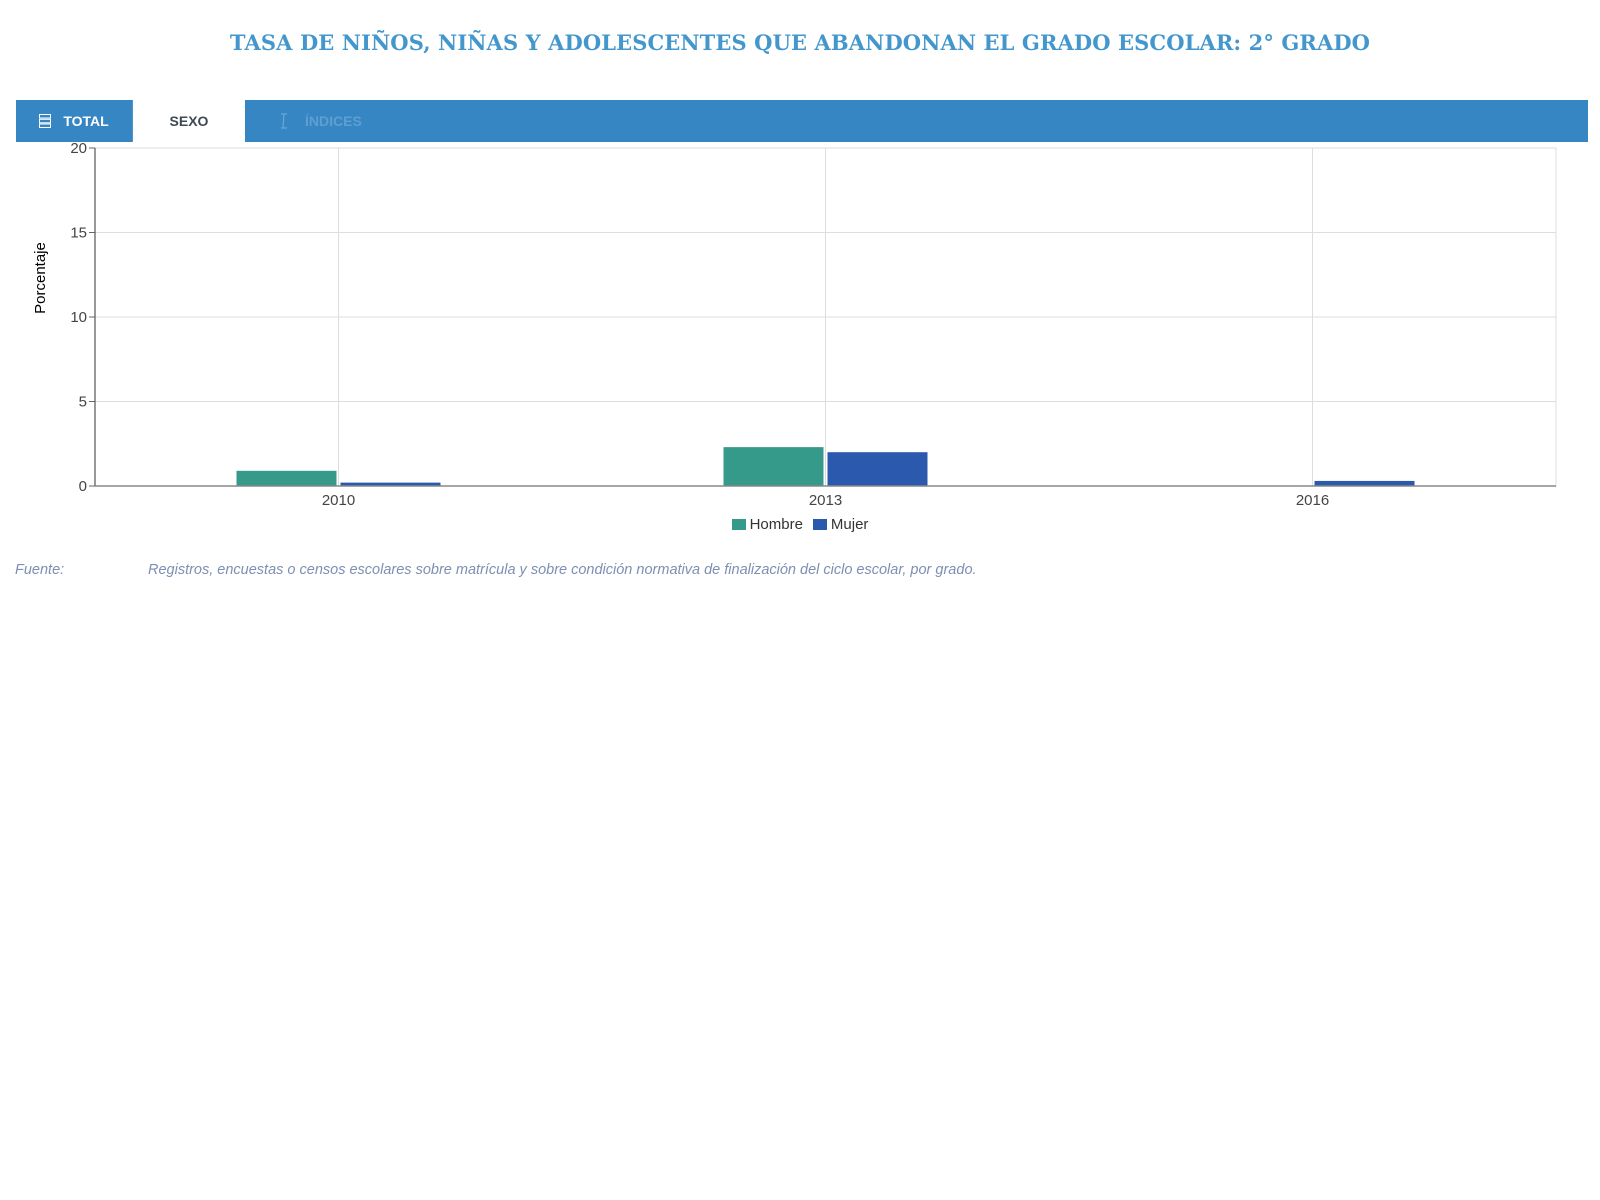 The width and height of the screenshot is (1600, 1200). I want to click on bar-hombre-2010: Hombre 2010: 0.9, so click(286, 478).